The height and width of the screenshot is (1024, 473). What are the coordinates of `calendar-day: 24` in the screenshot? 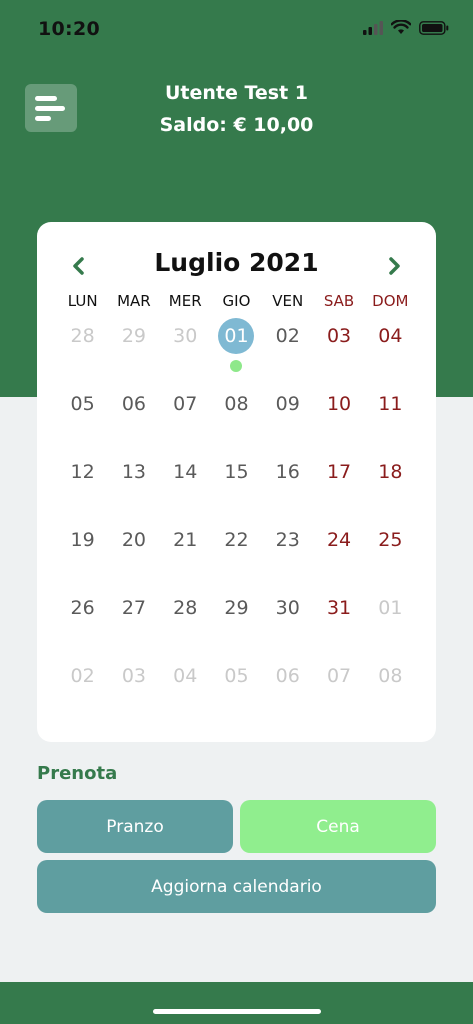 It's located at (338, 540).